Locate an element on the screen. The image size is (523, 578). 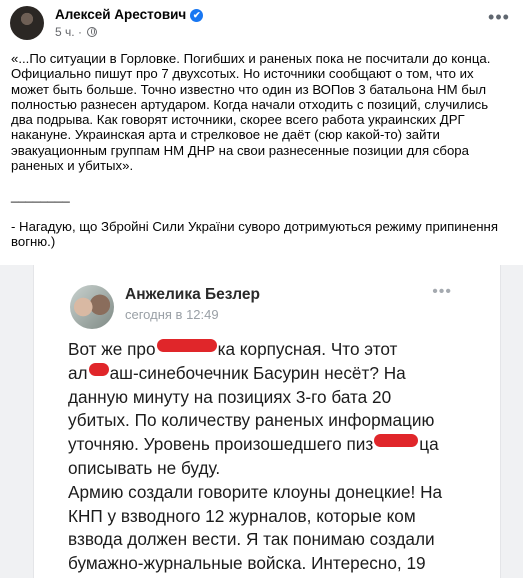
author-avatar is located at coordinates (27, 23).